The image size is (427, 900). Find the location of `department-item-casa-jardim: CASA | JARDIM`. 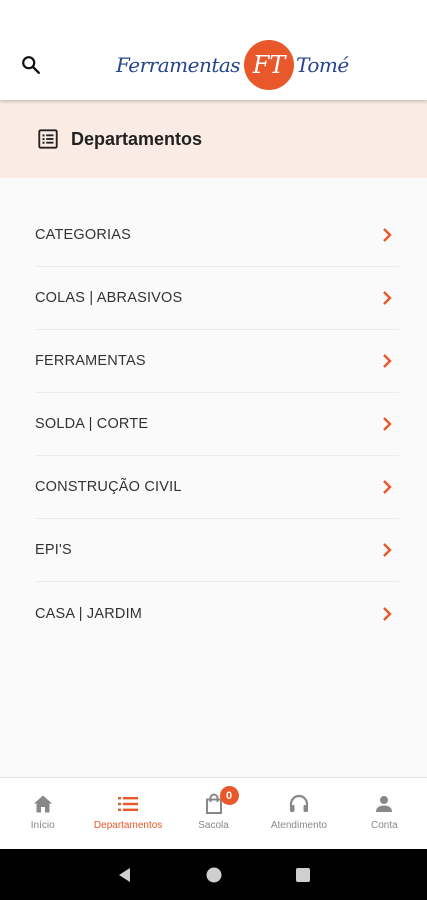

department-item-casa-jardim: CASA | JARDIM is located at coordinates (217, 613).